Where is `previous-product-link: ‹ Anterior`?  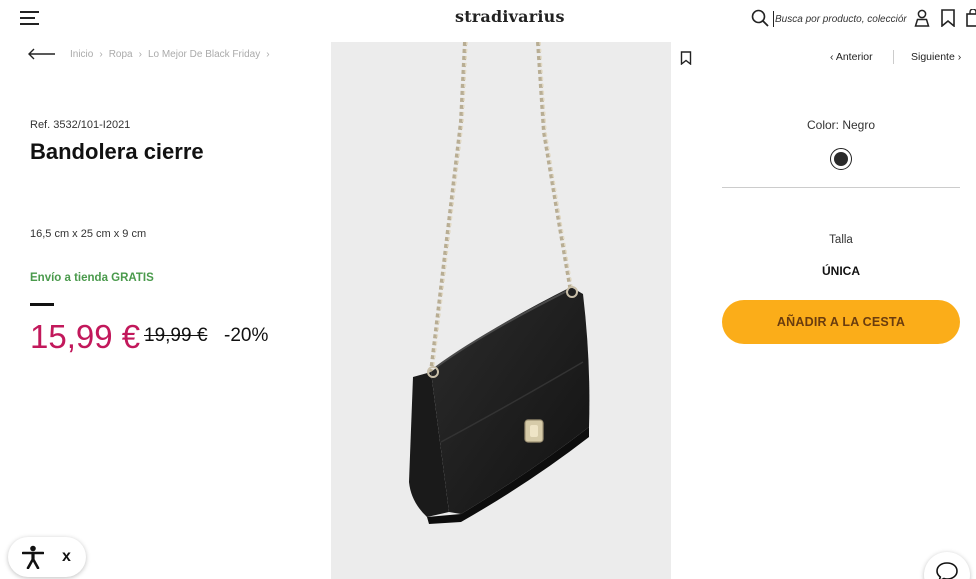
previous-product-link: ‹ Anterior is located at coordinates (851, 57).